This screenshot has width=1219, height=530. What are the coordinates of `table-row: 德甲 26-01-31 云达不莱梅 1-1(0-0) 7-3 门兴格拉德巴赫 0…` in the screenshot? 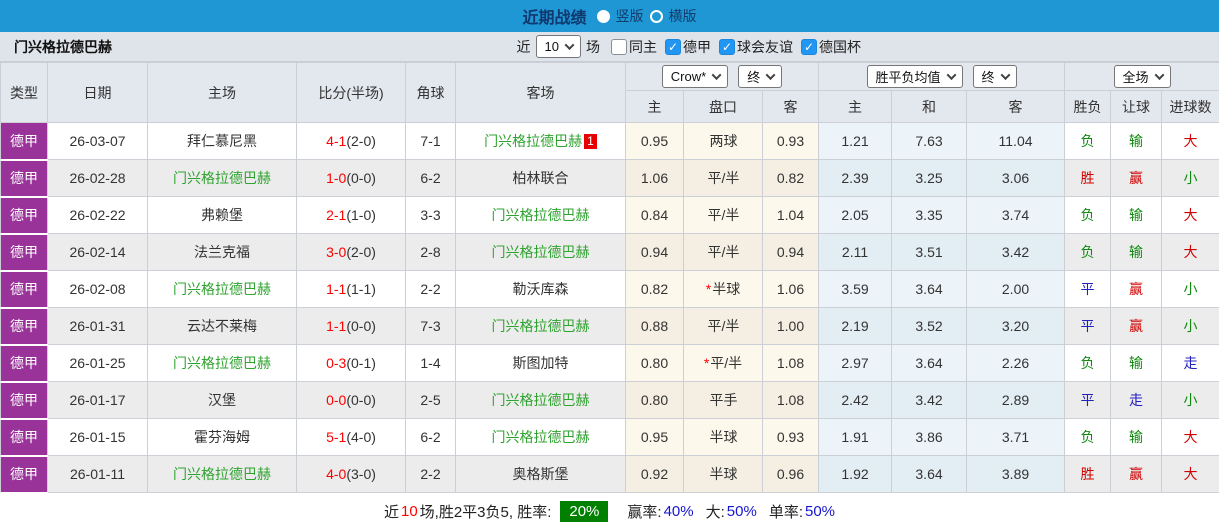 It's located at (610, 326).